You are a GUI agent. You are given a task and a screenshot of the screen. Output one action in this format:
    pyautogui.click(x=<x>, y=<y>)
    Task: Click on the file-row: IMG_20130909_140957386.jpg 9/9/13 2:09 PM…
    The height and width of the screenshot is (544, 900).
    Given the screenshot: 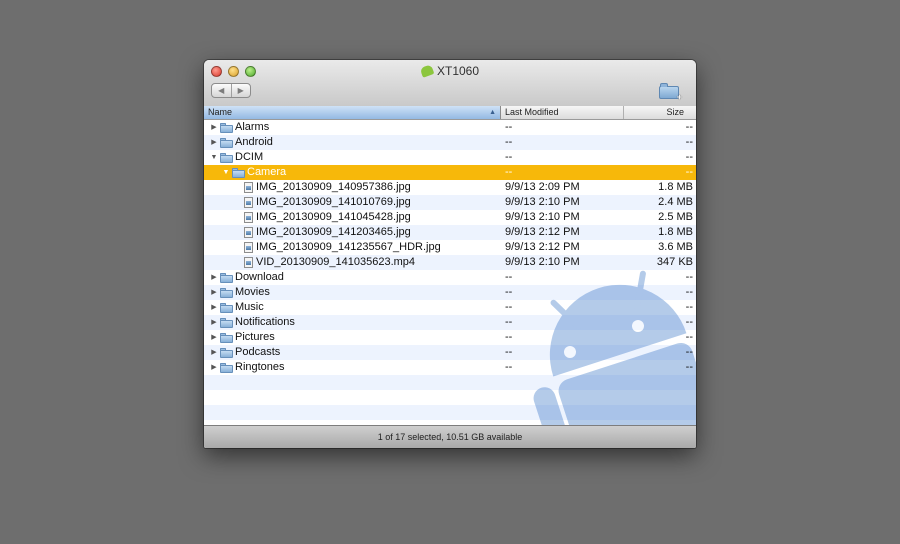 What is the action you would take?
    pyautogui.click(x=450, y=187)
    